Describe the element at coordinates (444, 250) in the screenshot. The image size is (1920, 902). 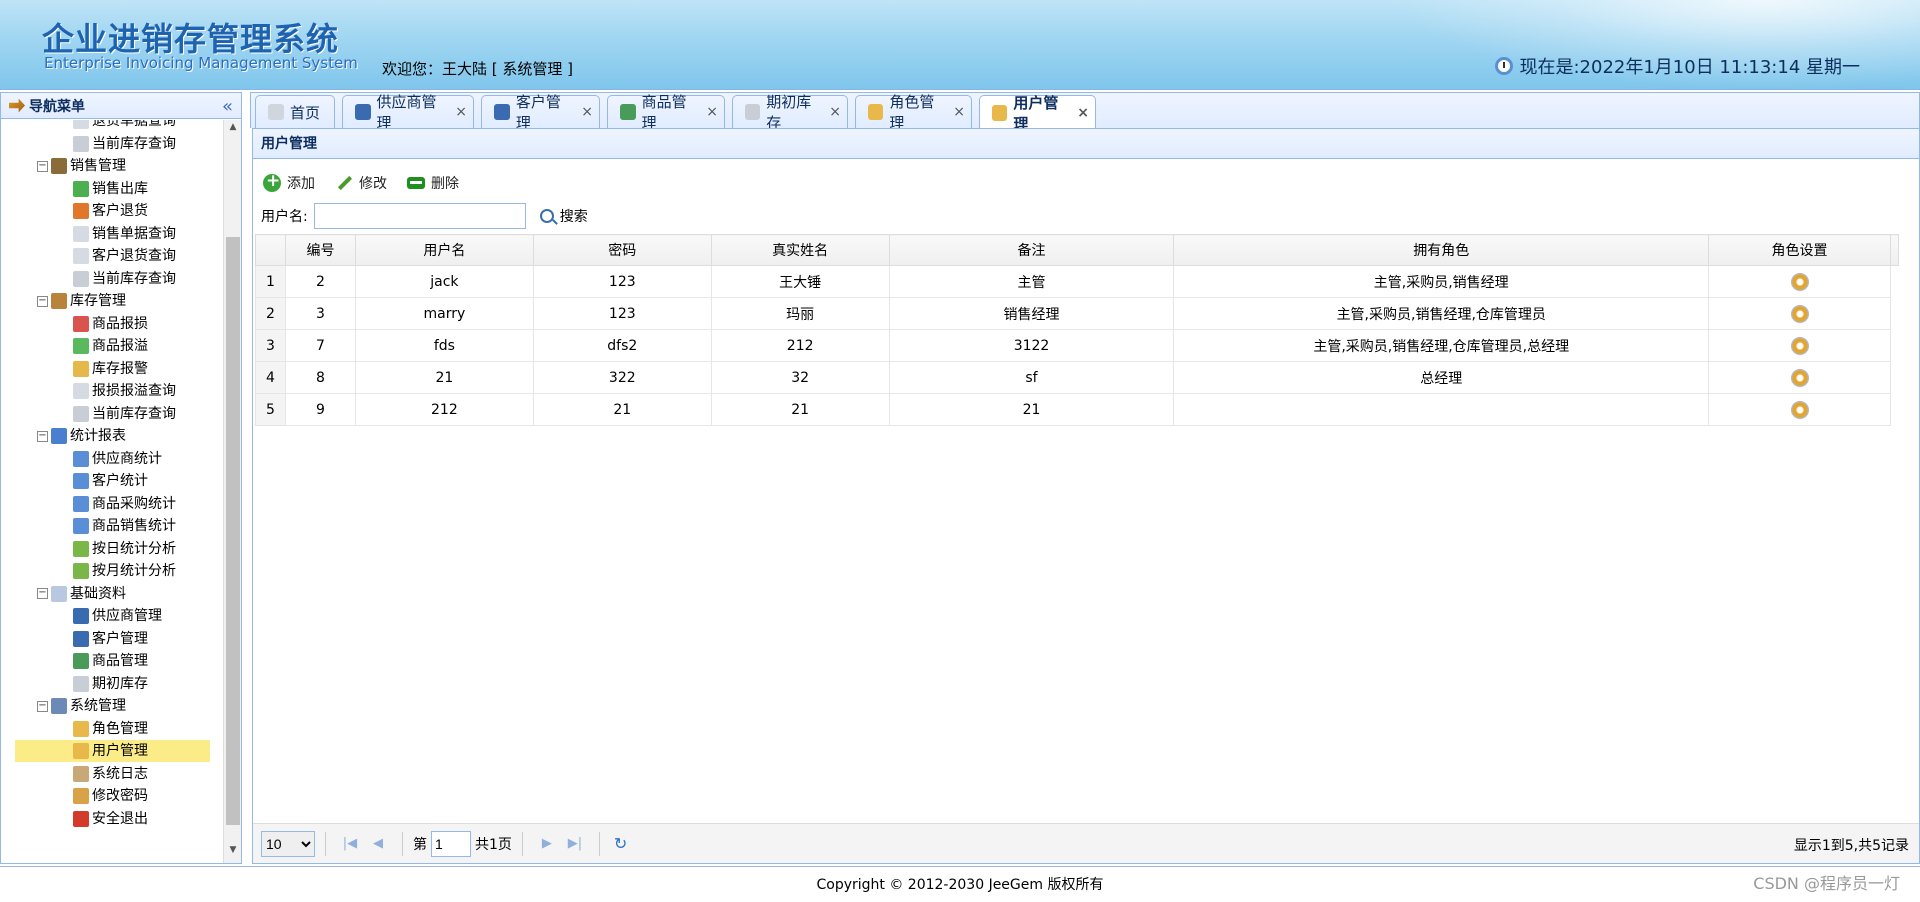
I see `header-username: 用户名` at that location.